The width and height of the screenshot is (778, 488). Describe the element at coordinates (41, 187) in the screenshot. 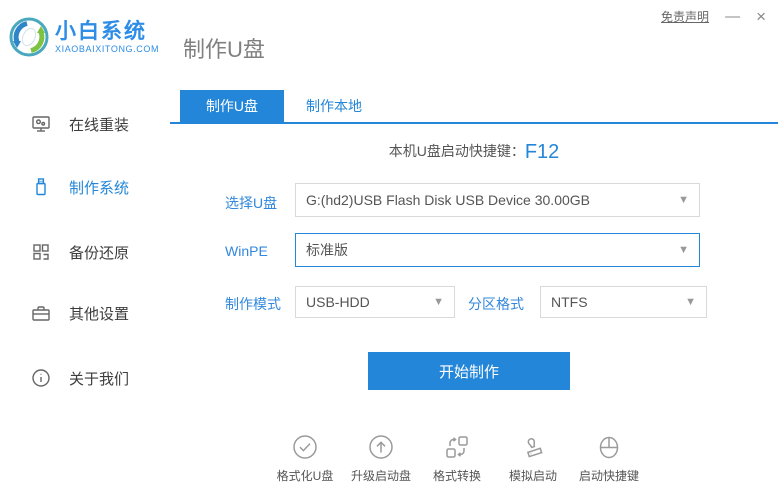

I see `usb-drive-icon` at that location.